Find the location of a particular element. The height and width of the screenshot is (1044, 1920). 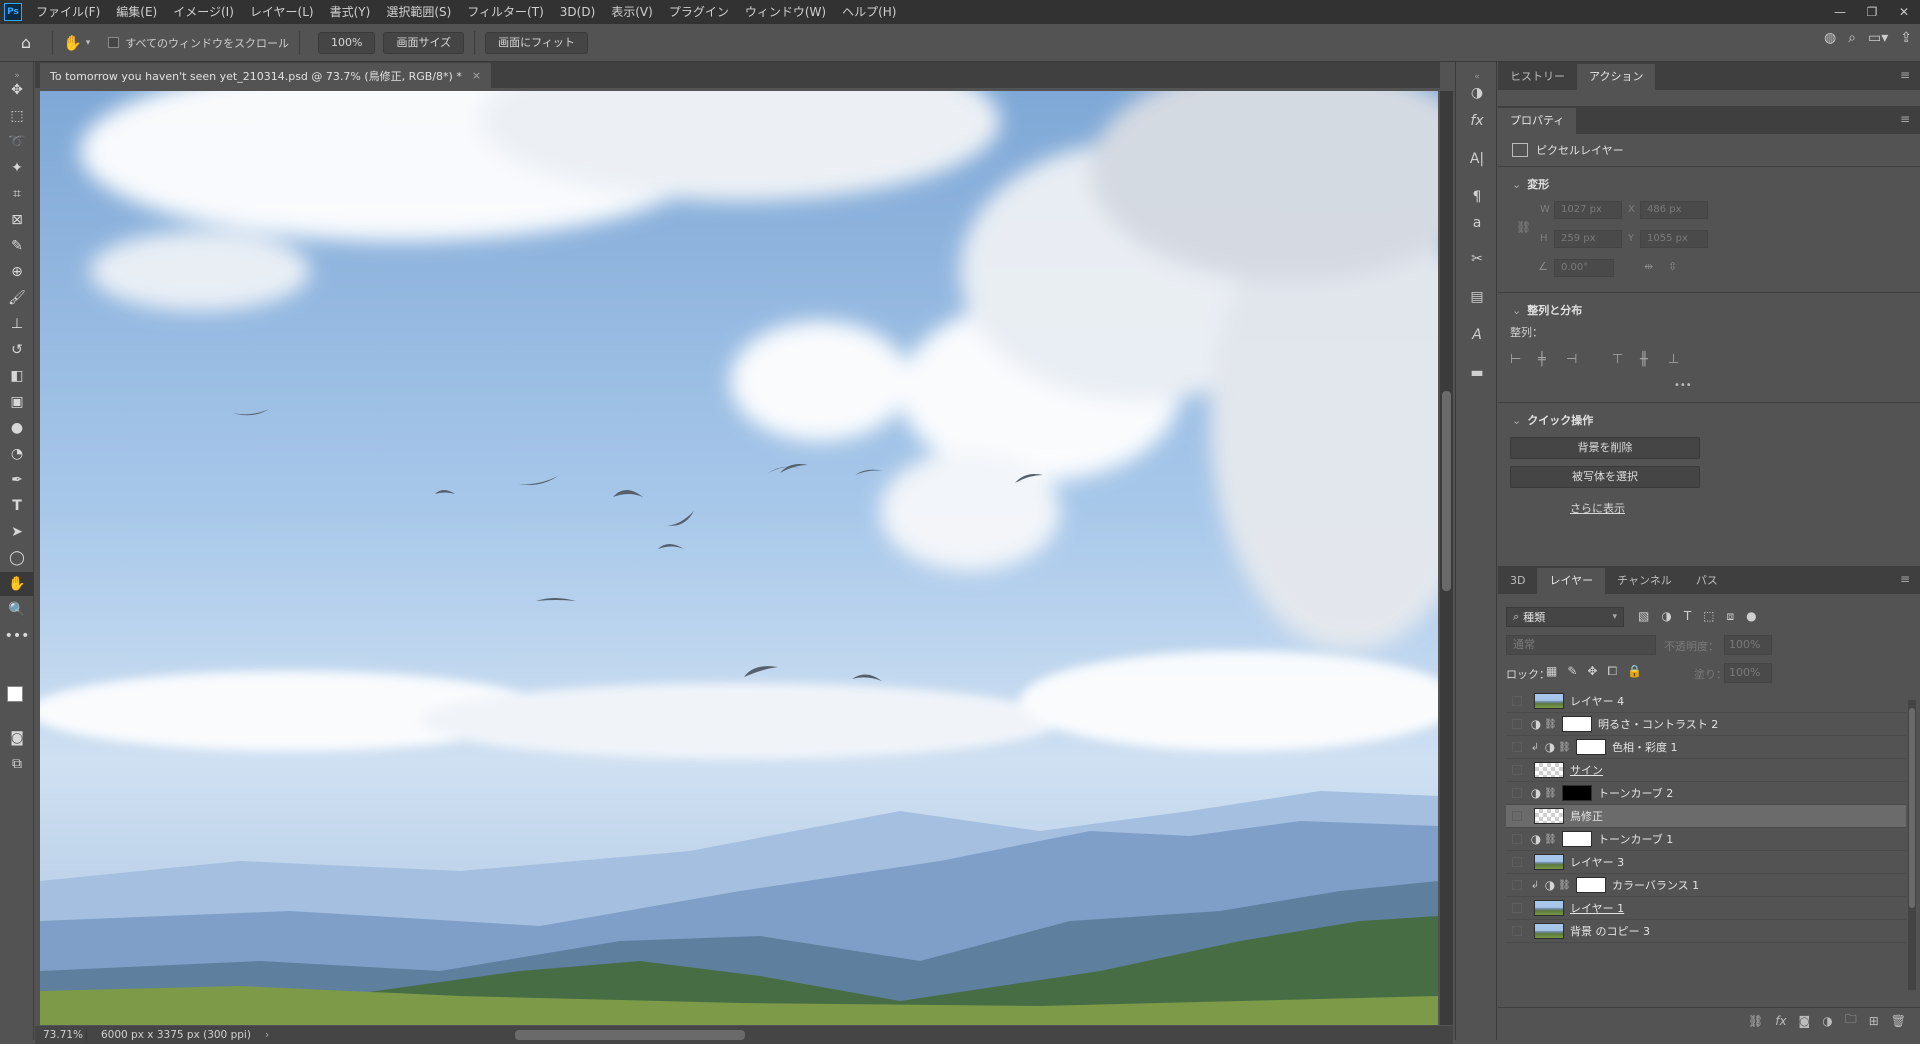

flip-horizontal-icon: ⇹ is located at coordinates (1648, 266).